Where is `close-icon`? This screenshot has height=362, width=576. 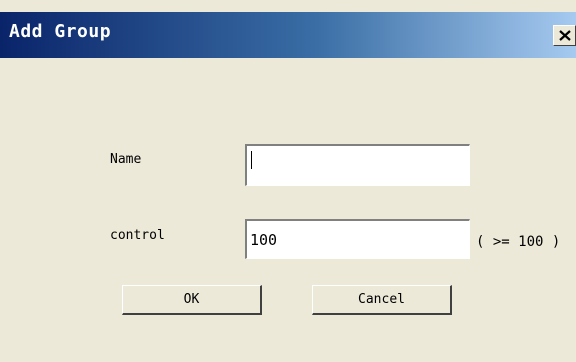
close-icon is located at coordinates (565, 35).